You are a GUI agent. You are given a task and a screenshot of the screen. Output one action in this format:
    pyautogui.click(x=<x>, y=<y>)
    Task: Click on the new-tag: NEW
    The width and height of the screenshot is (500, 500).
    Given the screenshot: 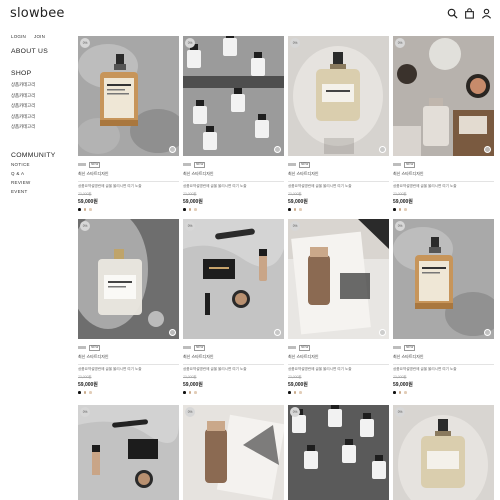 What is the action you would take?
    pyautogui.click(x=410, y=165)
    